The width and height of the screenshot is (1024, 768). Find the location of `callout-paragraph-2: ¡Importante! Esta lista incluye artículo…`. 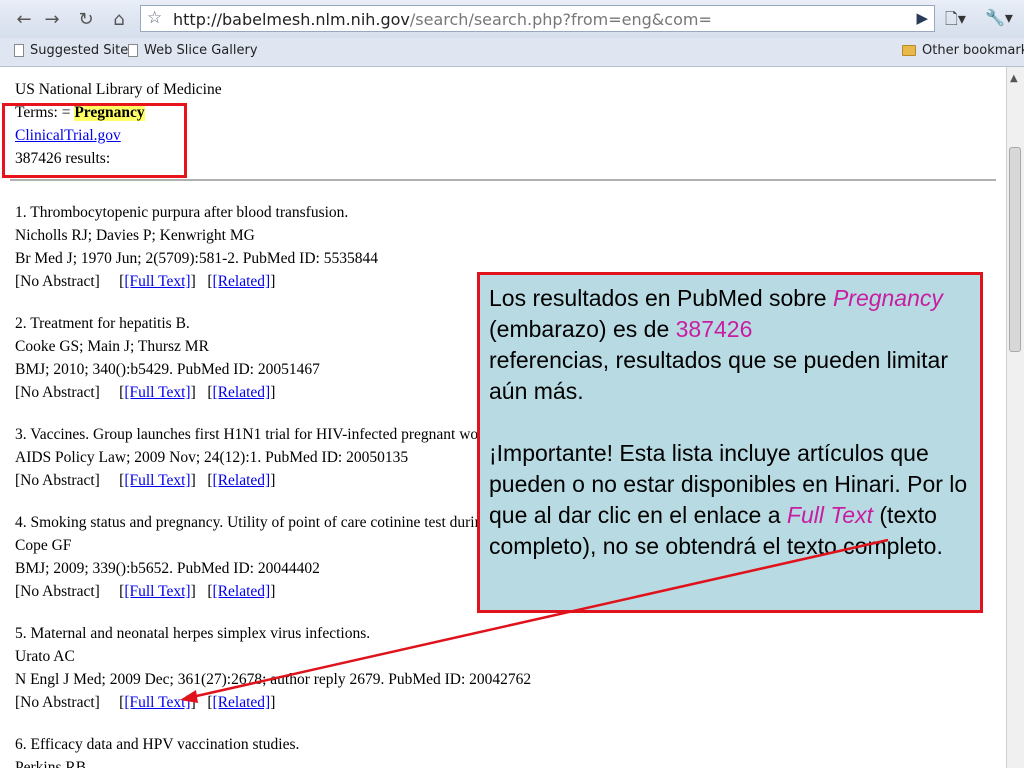

callout-paragraph-2: ¡Importante! Esta lista incluye artículo… is located at coordinates (728, 499).